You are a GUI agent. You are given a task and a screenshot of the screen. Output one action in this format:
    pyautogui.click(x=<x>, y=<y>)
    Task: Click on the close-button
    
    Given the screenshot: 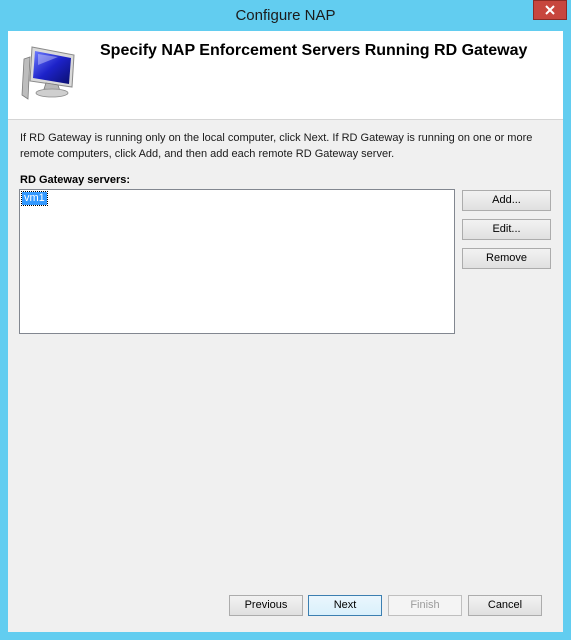 What is the action you would take?
    pyautogui.click(x=550, y=10)
    